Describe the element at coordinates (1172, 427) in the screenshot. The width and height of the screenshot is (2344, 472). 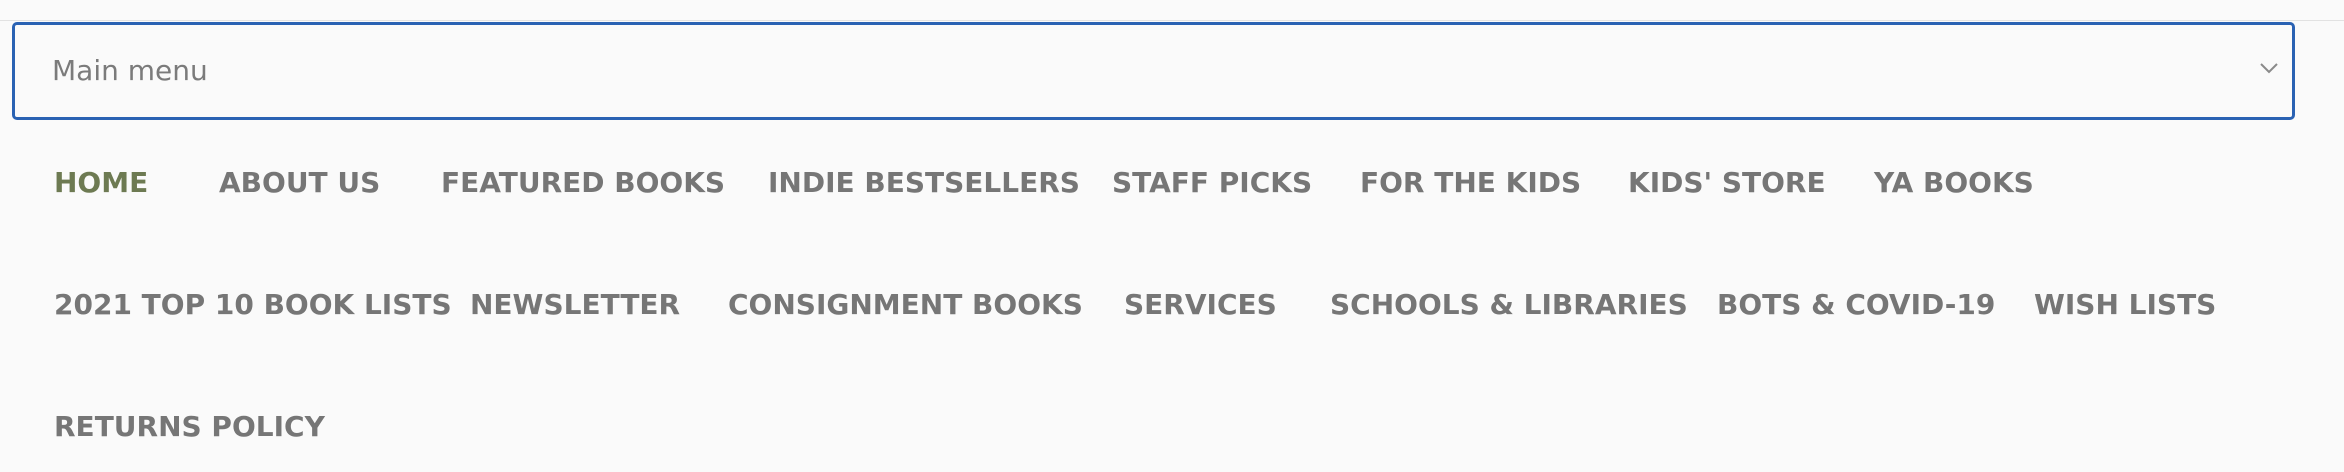
I see `nav-row-3: RETURNS POLICY` at that location.